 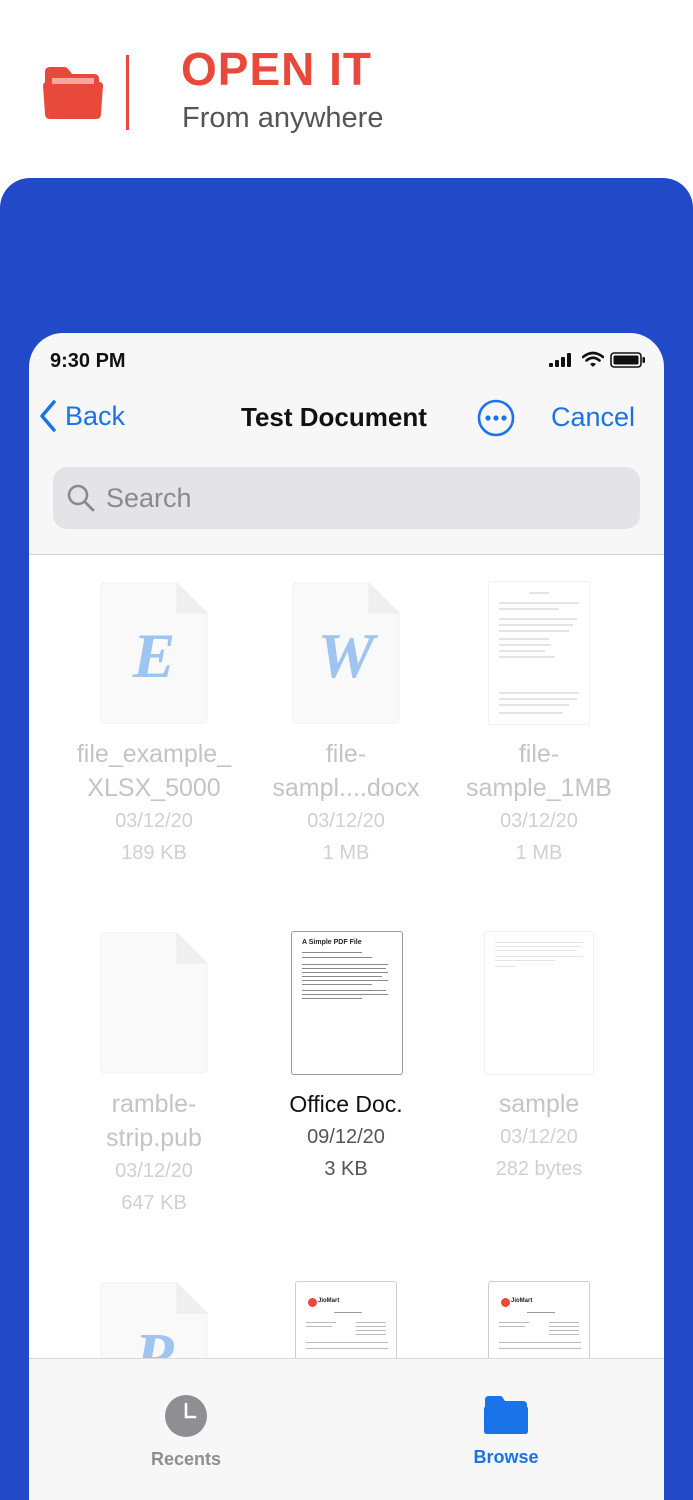 What do you see at coordinates (346, 655) in the screenshot?
I see `file-glyph: W` at bounding box center [346, 655].